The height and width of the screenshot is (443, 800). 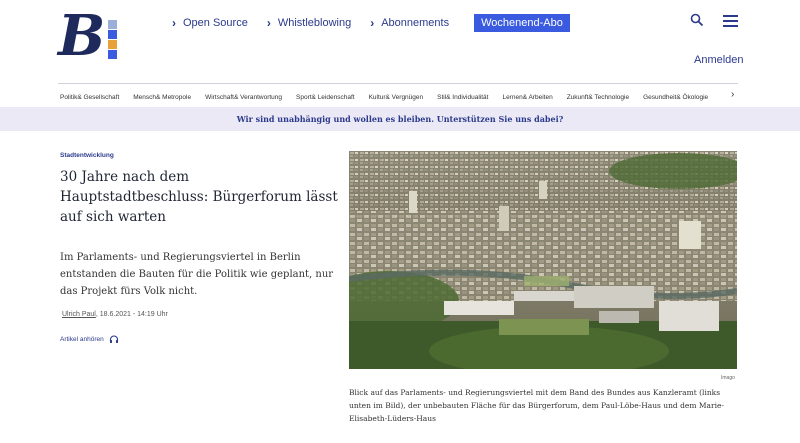 I want to click on nav-whistleblowing: › Whistleblowing, so click(x=309, y=23).